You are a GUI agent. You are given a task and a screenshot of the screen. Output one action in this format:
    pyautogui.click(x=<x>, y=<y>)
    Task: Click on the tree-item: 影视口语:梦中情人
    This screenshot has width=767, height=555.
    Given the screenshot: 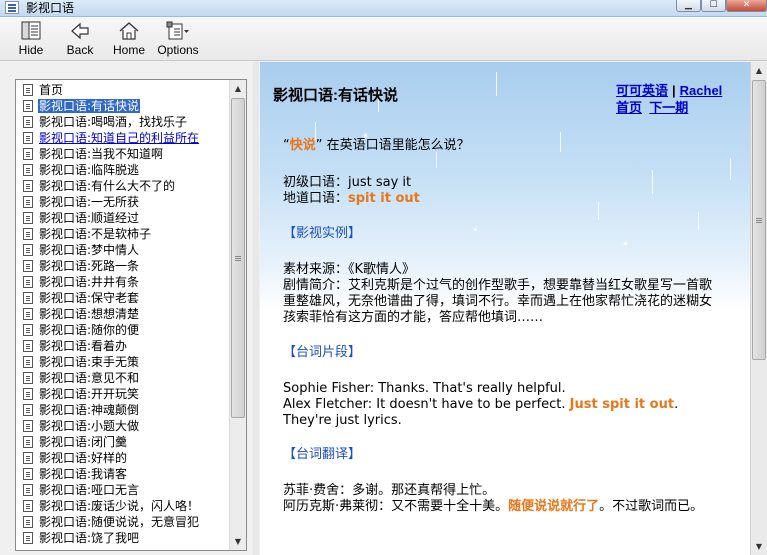 What is the action you would take?
    pyautogui.click(x=123, y=250)
    